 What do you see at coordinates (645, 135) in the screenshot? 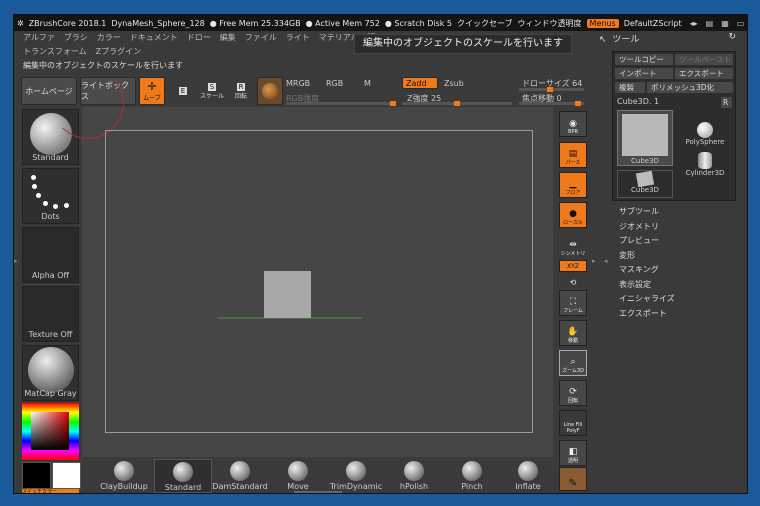
I see `cube3d-icon` at bounding box center [645, 135].